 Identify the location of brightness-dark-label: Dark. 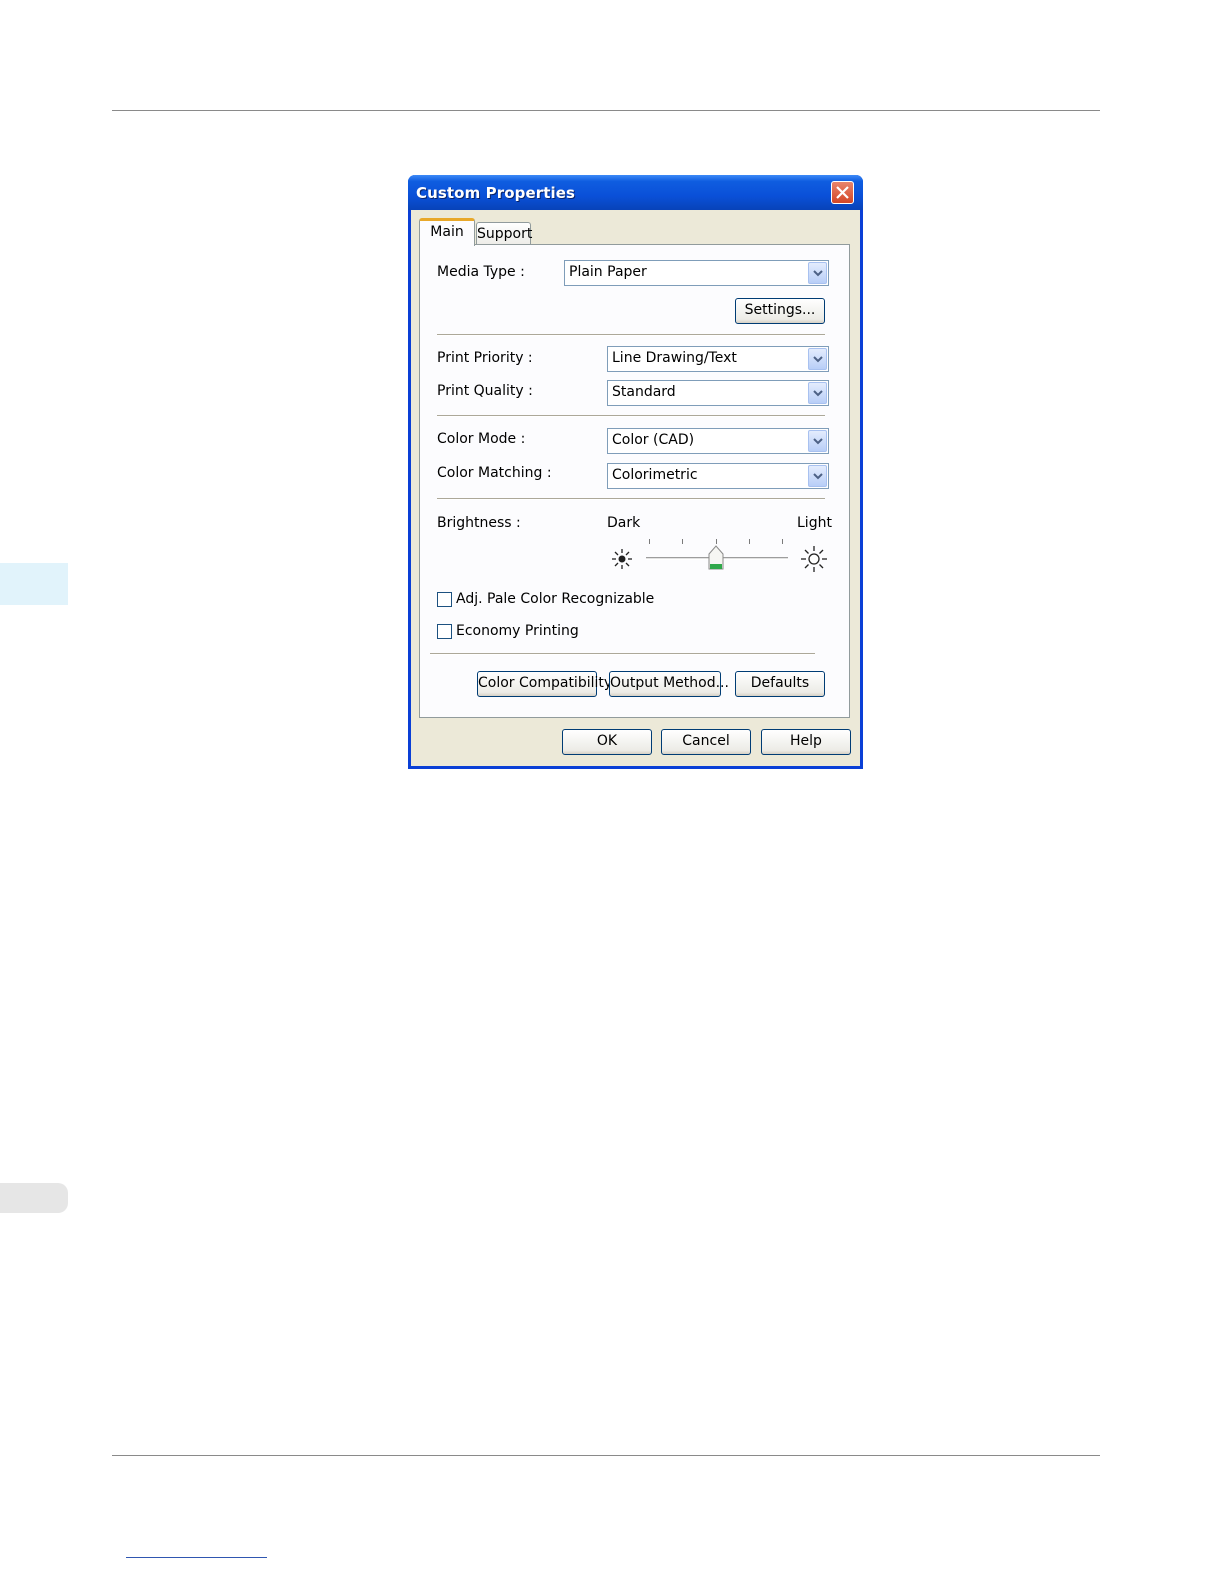
(624, 523).